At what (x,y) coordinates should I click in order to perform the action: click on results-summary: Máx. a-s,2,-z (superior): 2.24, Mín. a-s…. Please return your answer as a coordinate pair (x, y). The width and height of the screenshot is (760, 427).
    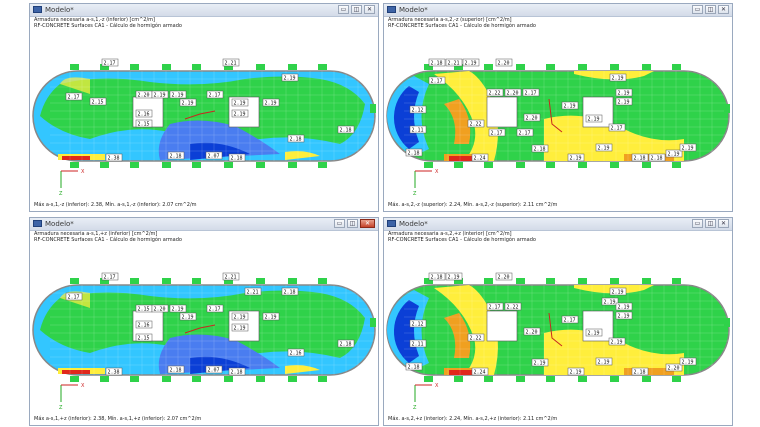
    Looking at the image, I should click on (473, 205).